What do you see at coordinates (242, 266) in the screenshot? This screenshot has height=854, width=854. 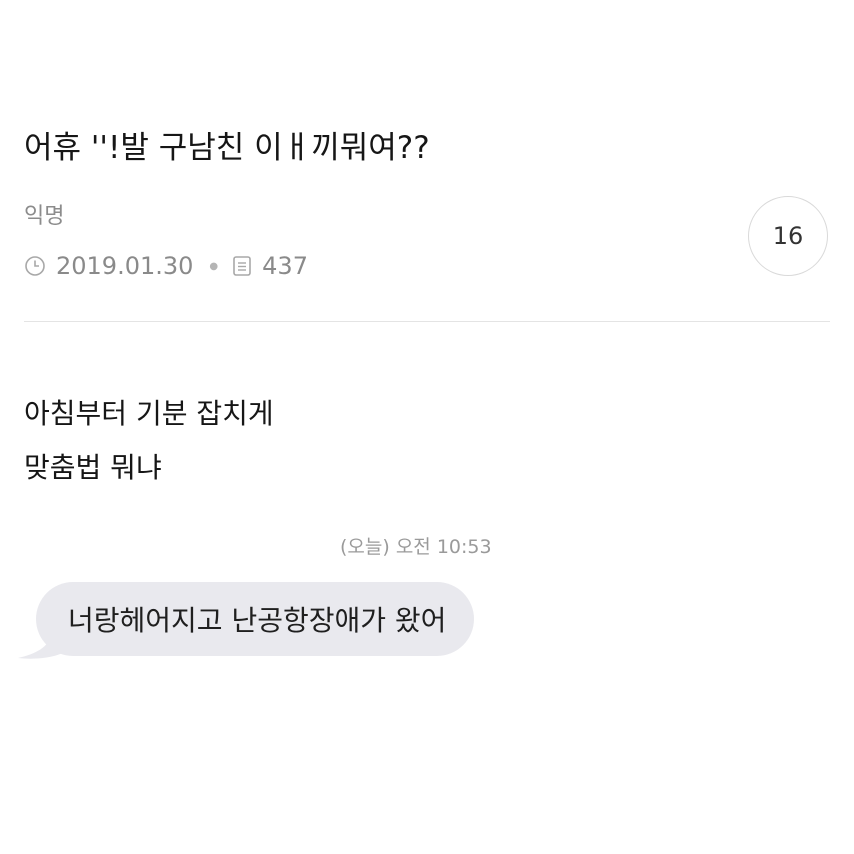 I see `document-icon` at bounding box center [242, 266].